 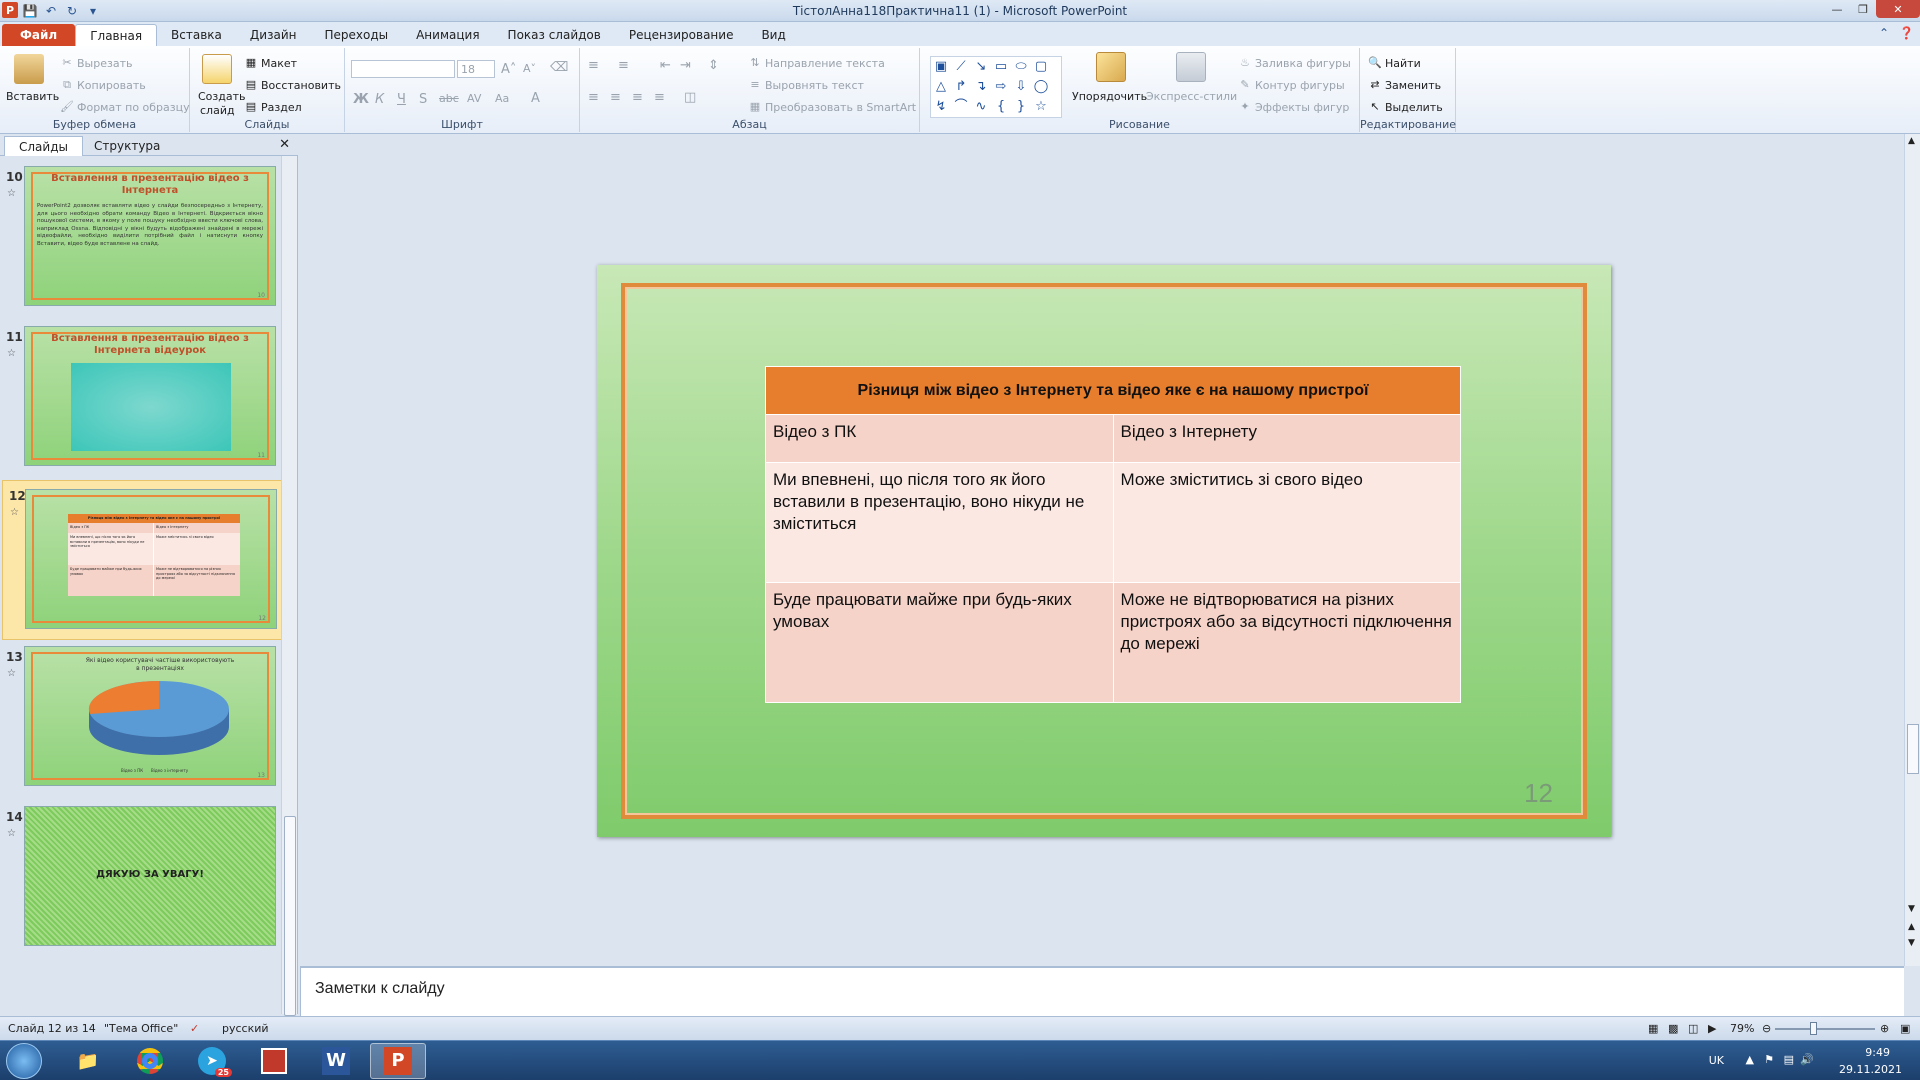 I want to click on layout-button: ▦ Макет, so click(x=270, y=63).